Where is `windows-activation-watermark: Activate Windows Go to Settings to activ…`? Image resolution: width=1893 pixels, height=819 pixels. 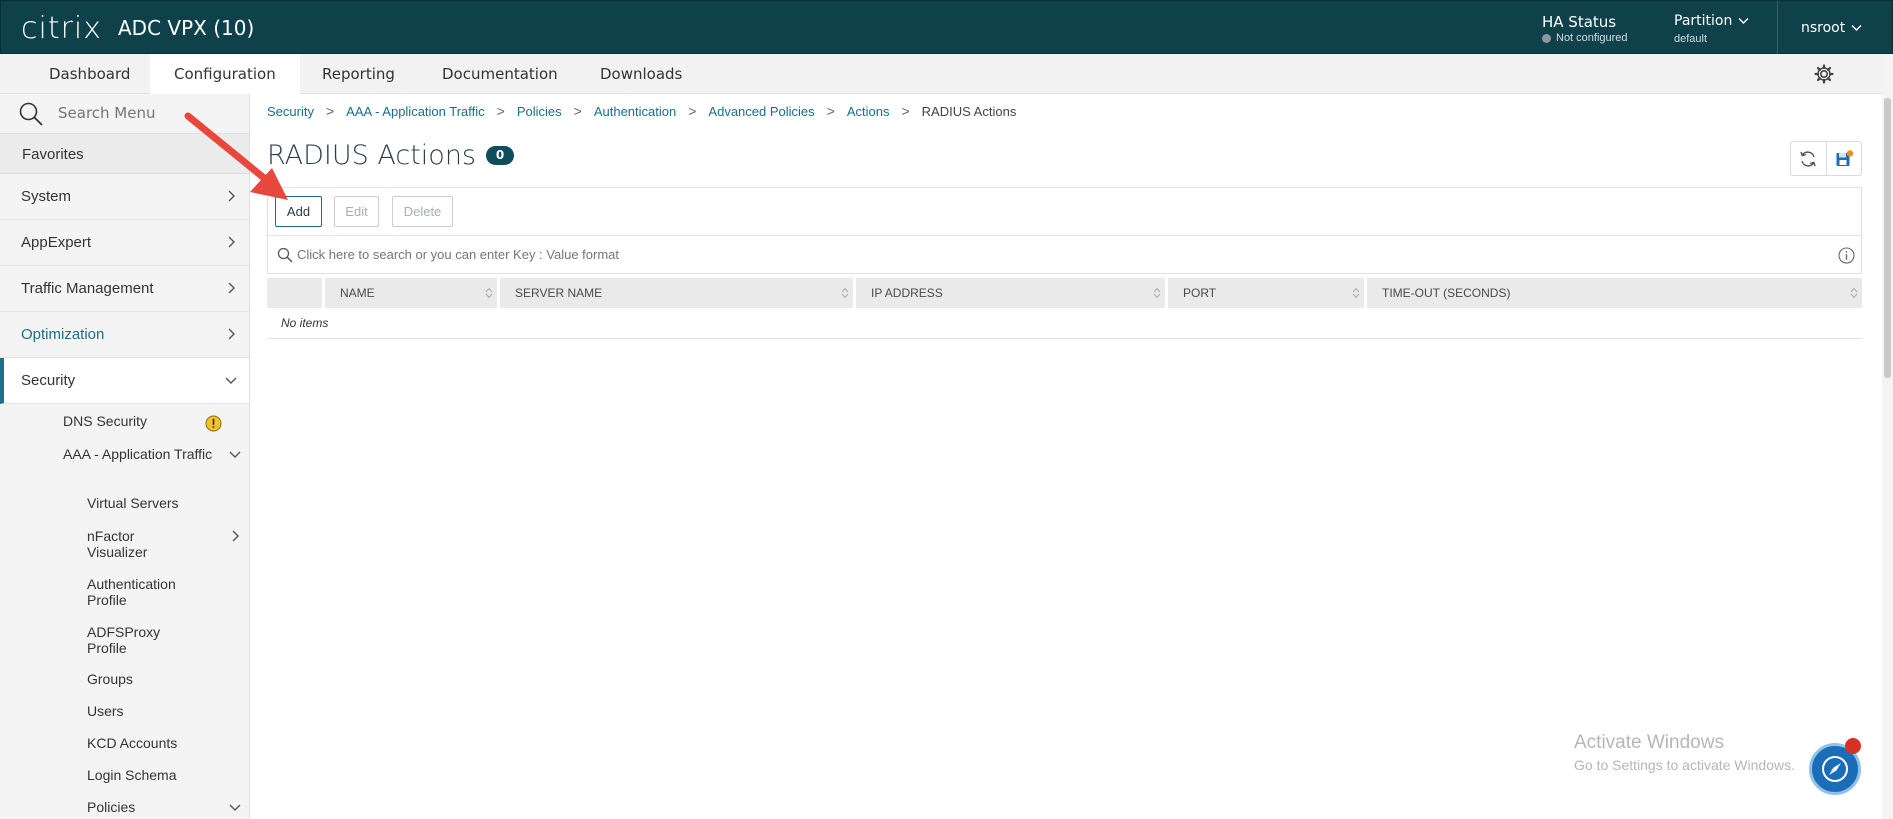 windows-activation-watermark: Activate Windows Go to Settings to activ… is located at coordinates (1684, 752).